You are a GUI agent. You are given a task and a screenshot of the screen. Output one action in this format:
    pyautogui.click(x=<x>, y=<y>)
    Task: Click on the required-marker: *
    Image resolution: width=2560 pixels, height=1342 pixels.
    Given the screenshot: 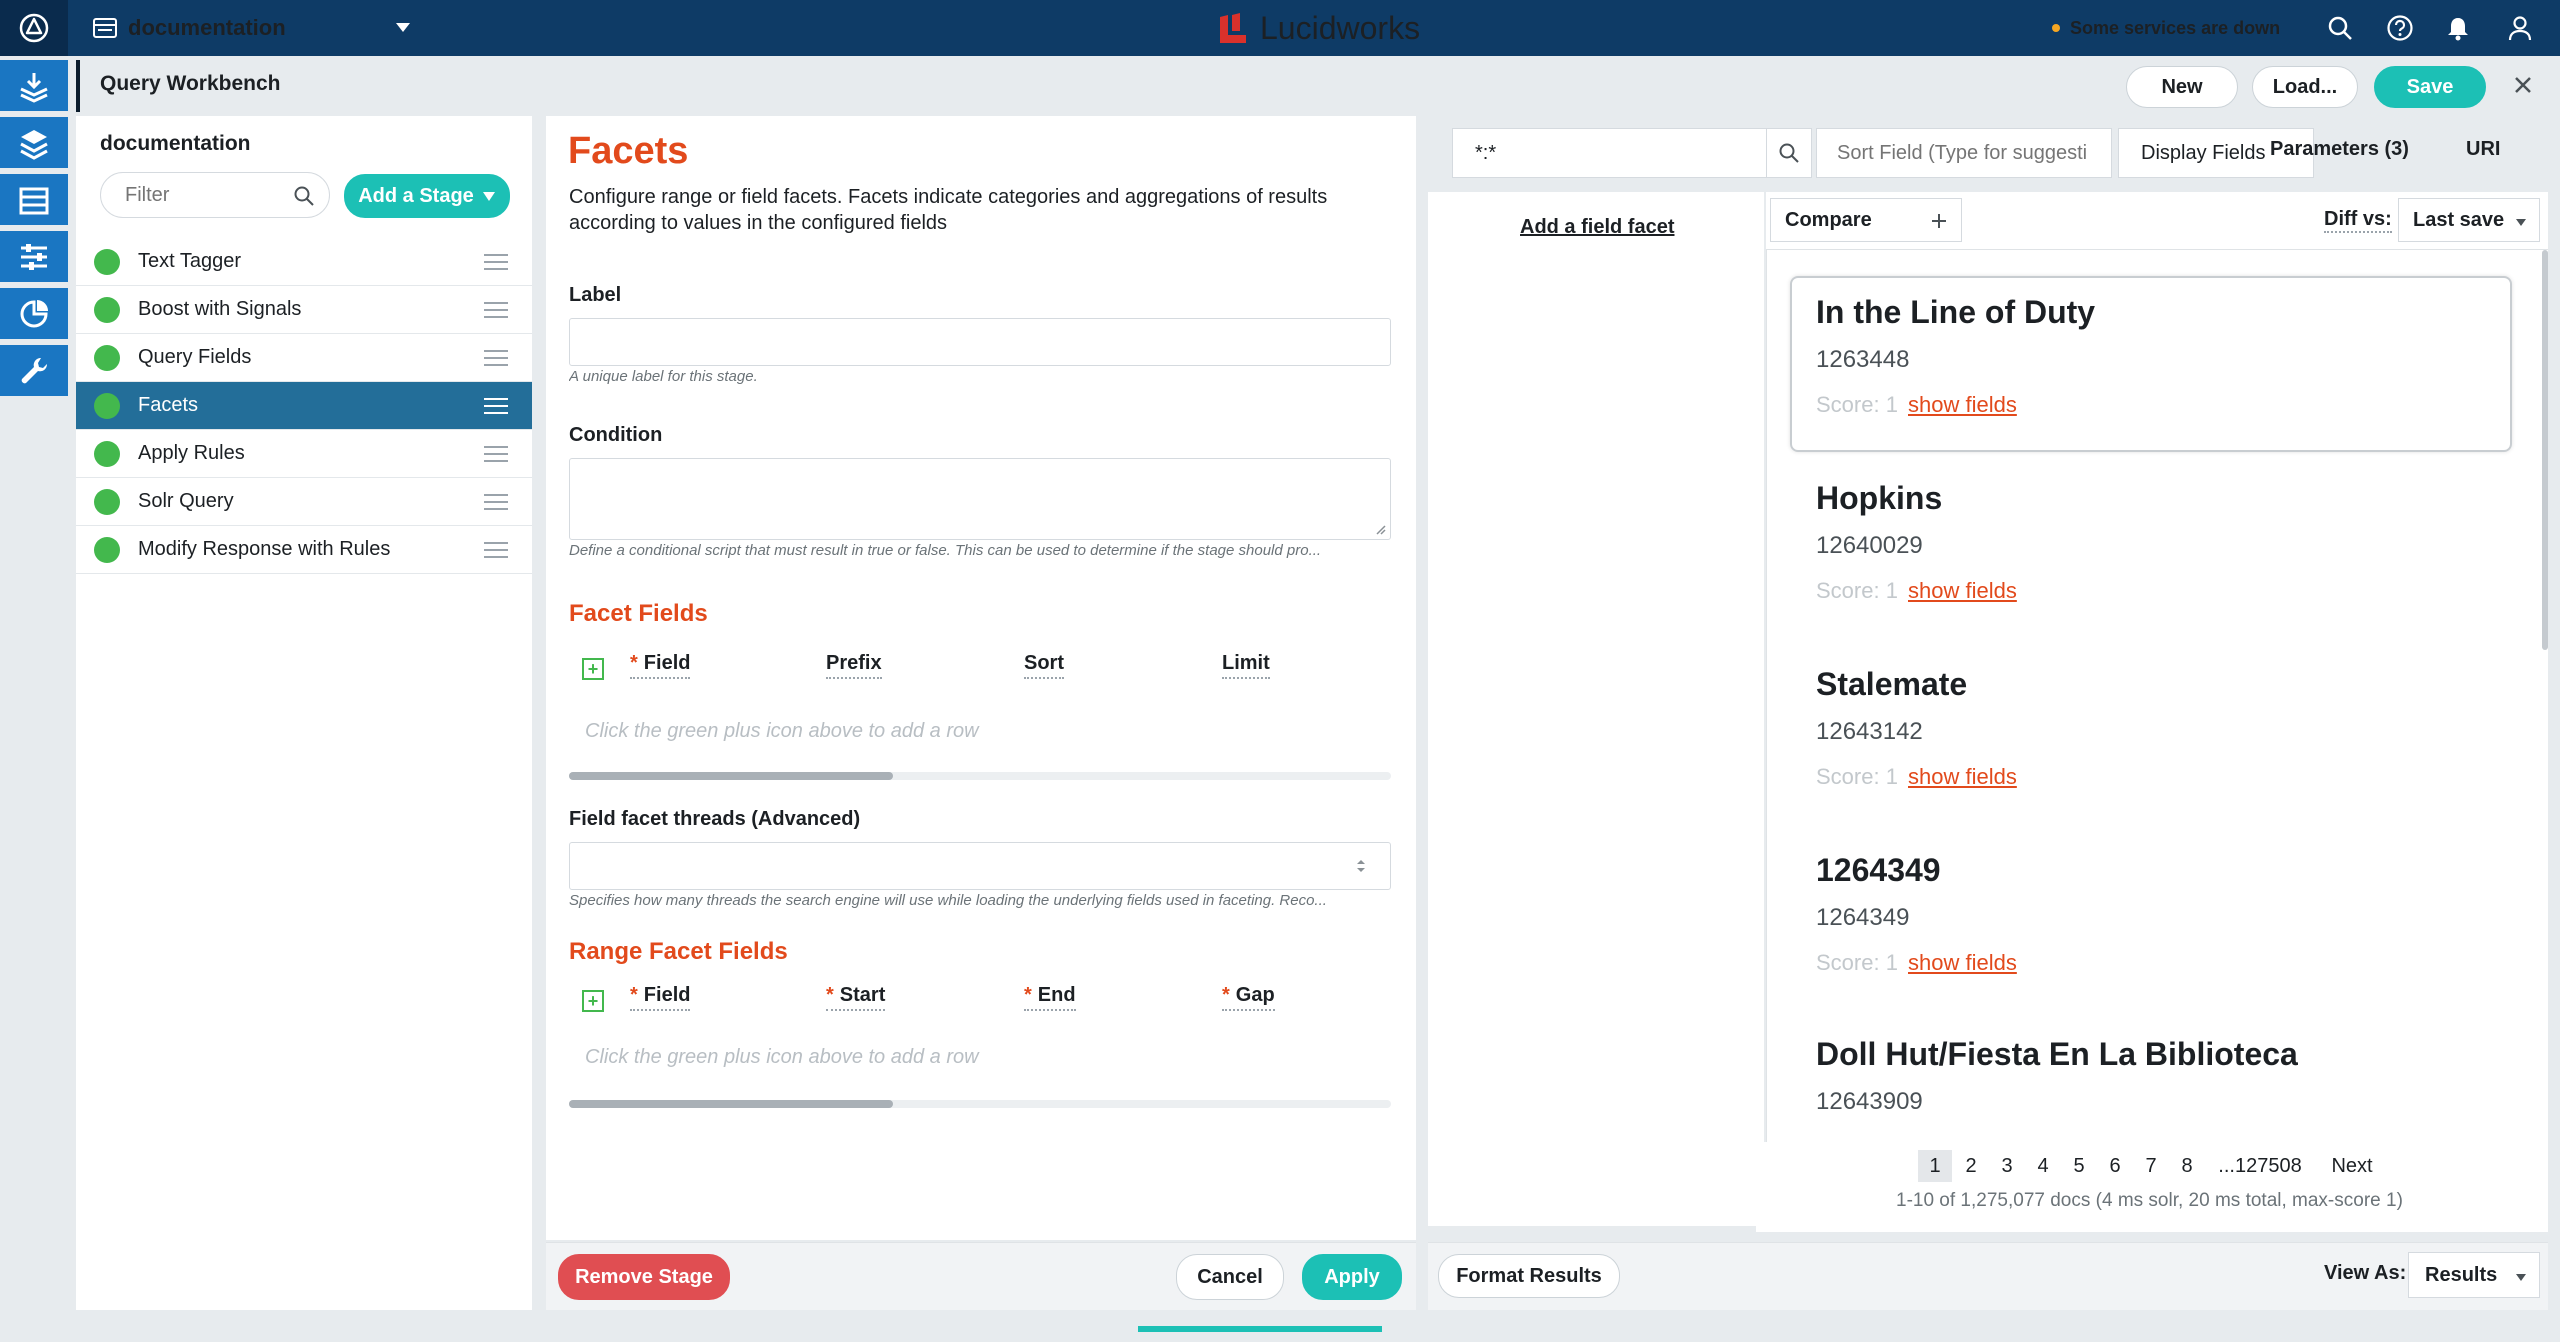 What is the action you would take?
    pyautogui.click(x=634, y=663)
    